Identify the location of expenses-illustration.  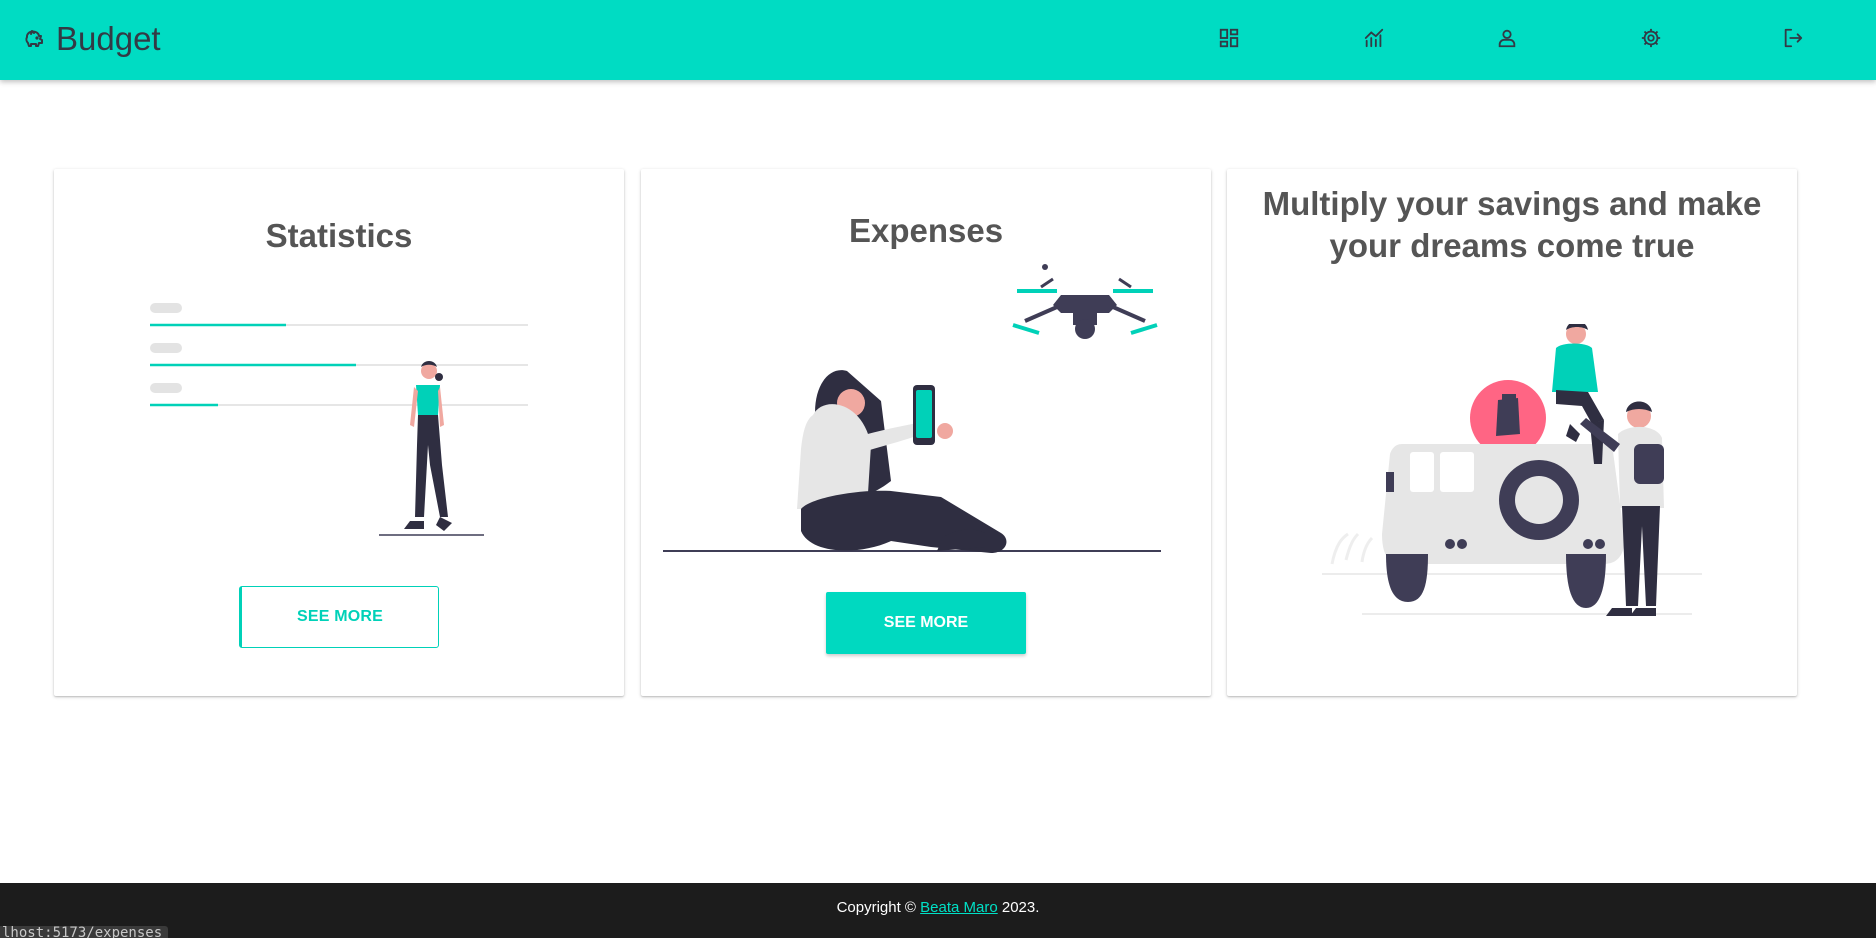
(912, 408).